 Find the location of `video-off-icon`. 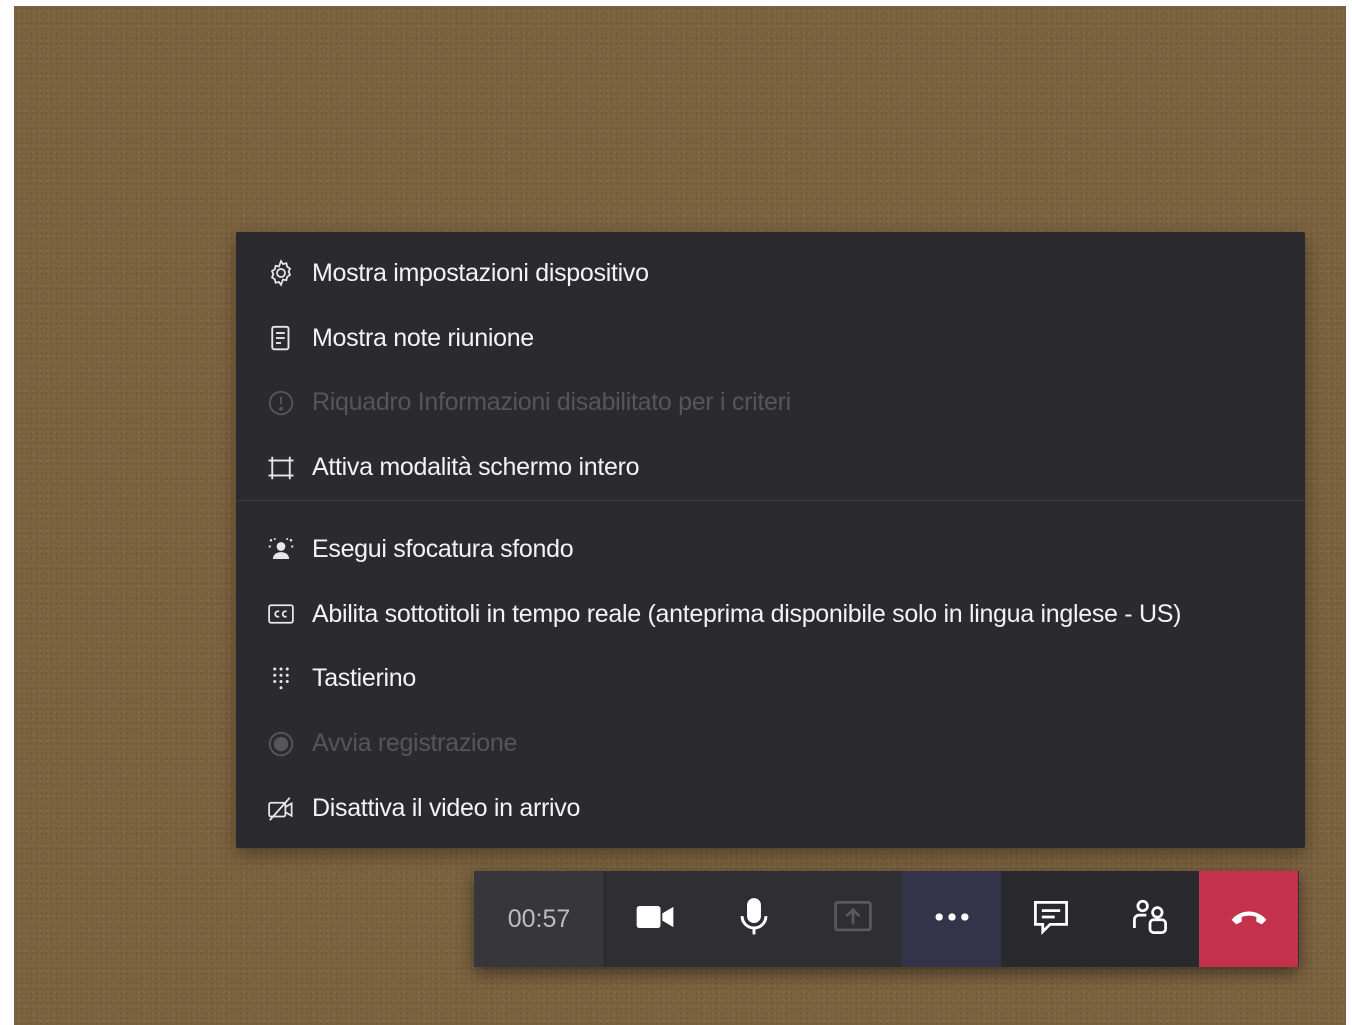

video-off-icon is located at coordinates (281, 809).